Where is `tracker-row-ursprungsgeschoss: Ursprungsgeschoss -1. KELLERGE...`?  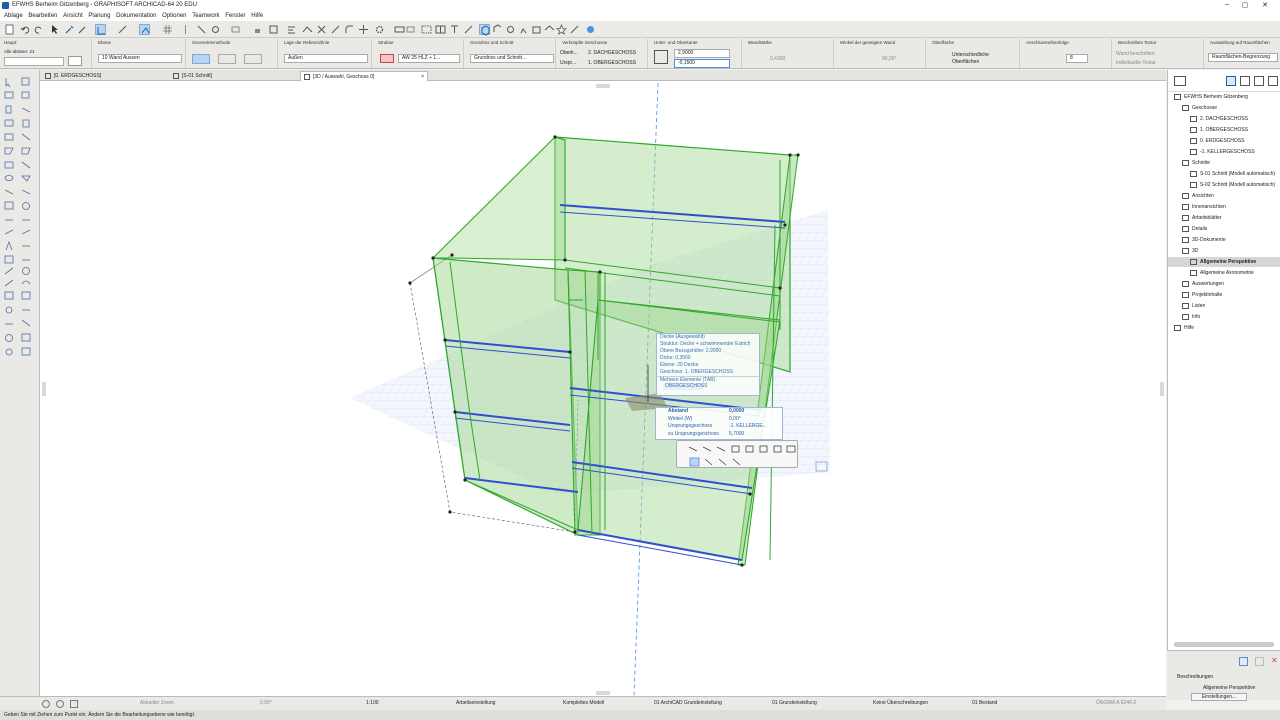 tracker-row-ursprungsgeschoss: Ursprungsgeschoss -1. KELLERGE... is located at coordinates (719, 427).